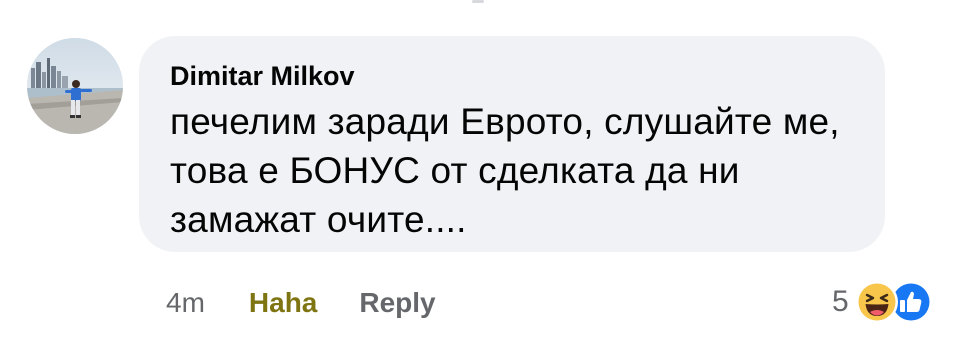  I want to click on avatar-photo, so click(75, 86).